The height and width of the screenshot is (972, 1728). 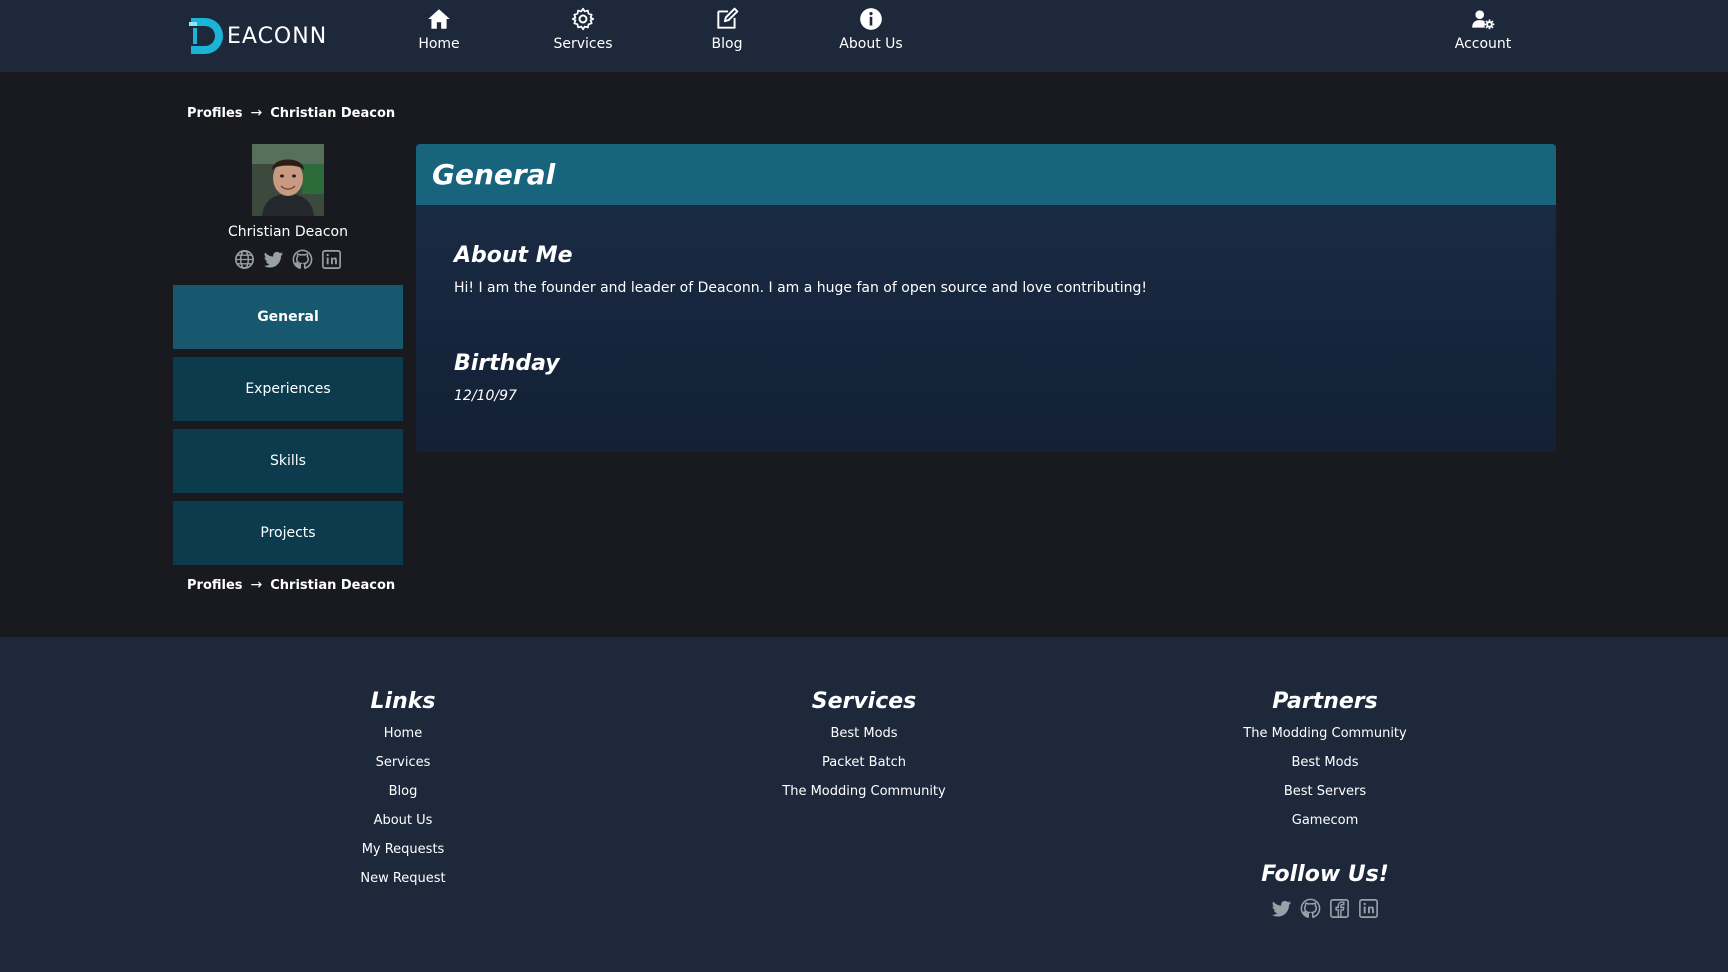 I want to click on footer-partner-best-servers: Best Servers, so click(x=1325, y=798).